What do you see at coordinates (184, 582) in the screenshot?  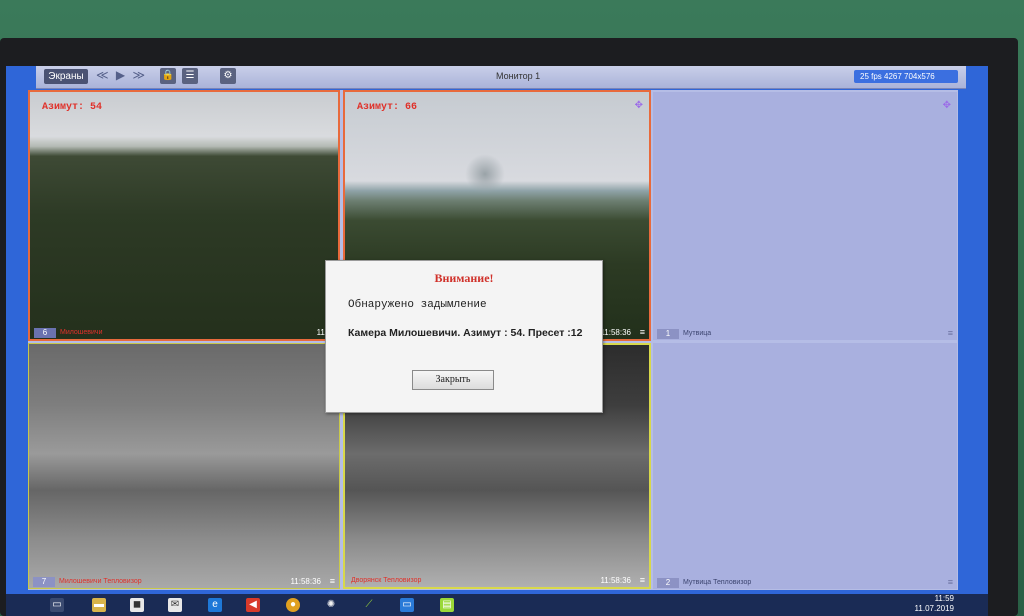 I see `camera-status-bar: 7 Милошевичи Тепловизор 11:58:36 ≡` at bounding box center [184, 582].